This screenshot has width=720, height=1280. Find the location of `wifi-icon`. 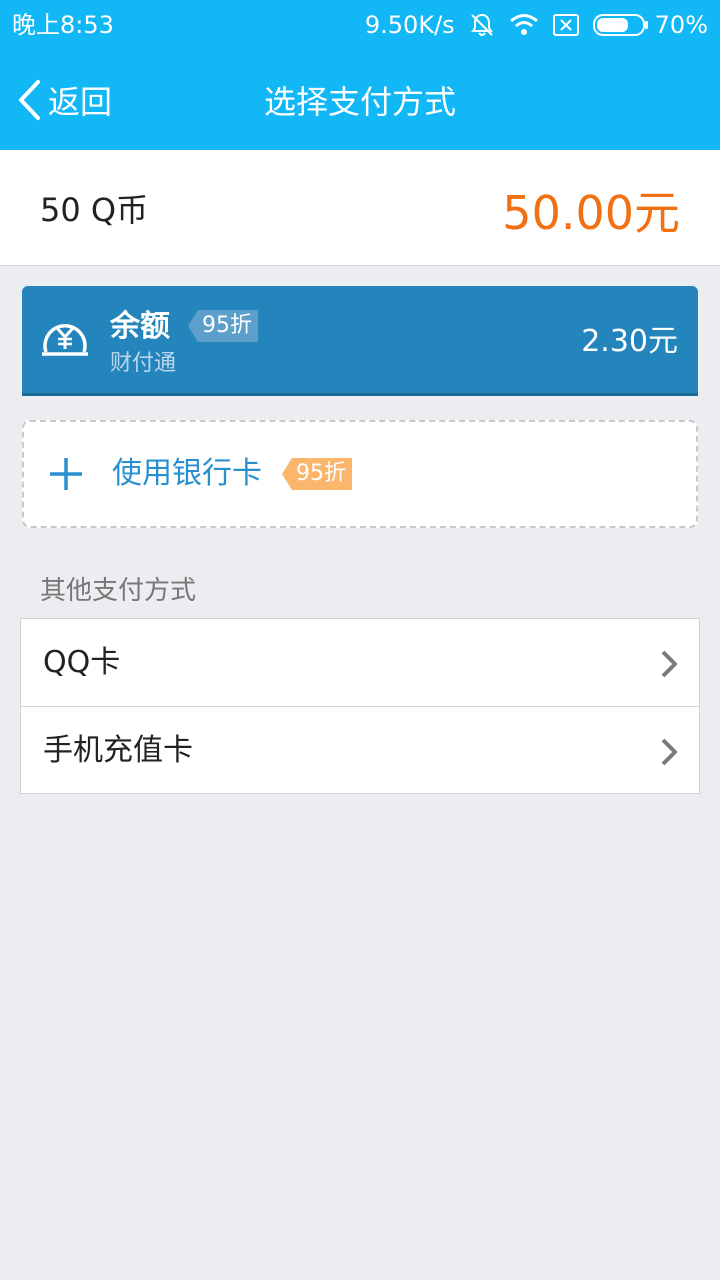

wifi-icon is located at coordinates (524, 25).